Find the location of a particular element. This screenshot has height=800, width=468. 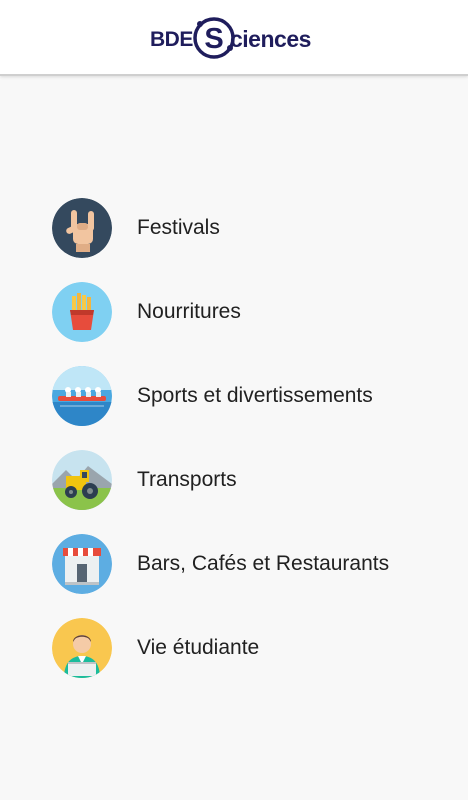

logo-prefix: BDE is located at coordinates (171, 39).